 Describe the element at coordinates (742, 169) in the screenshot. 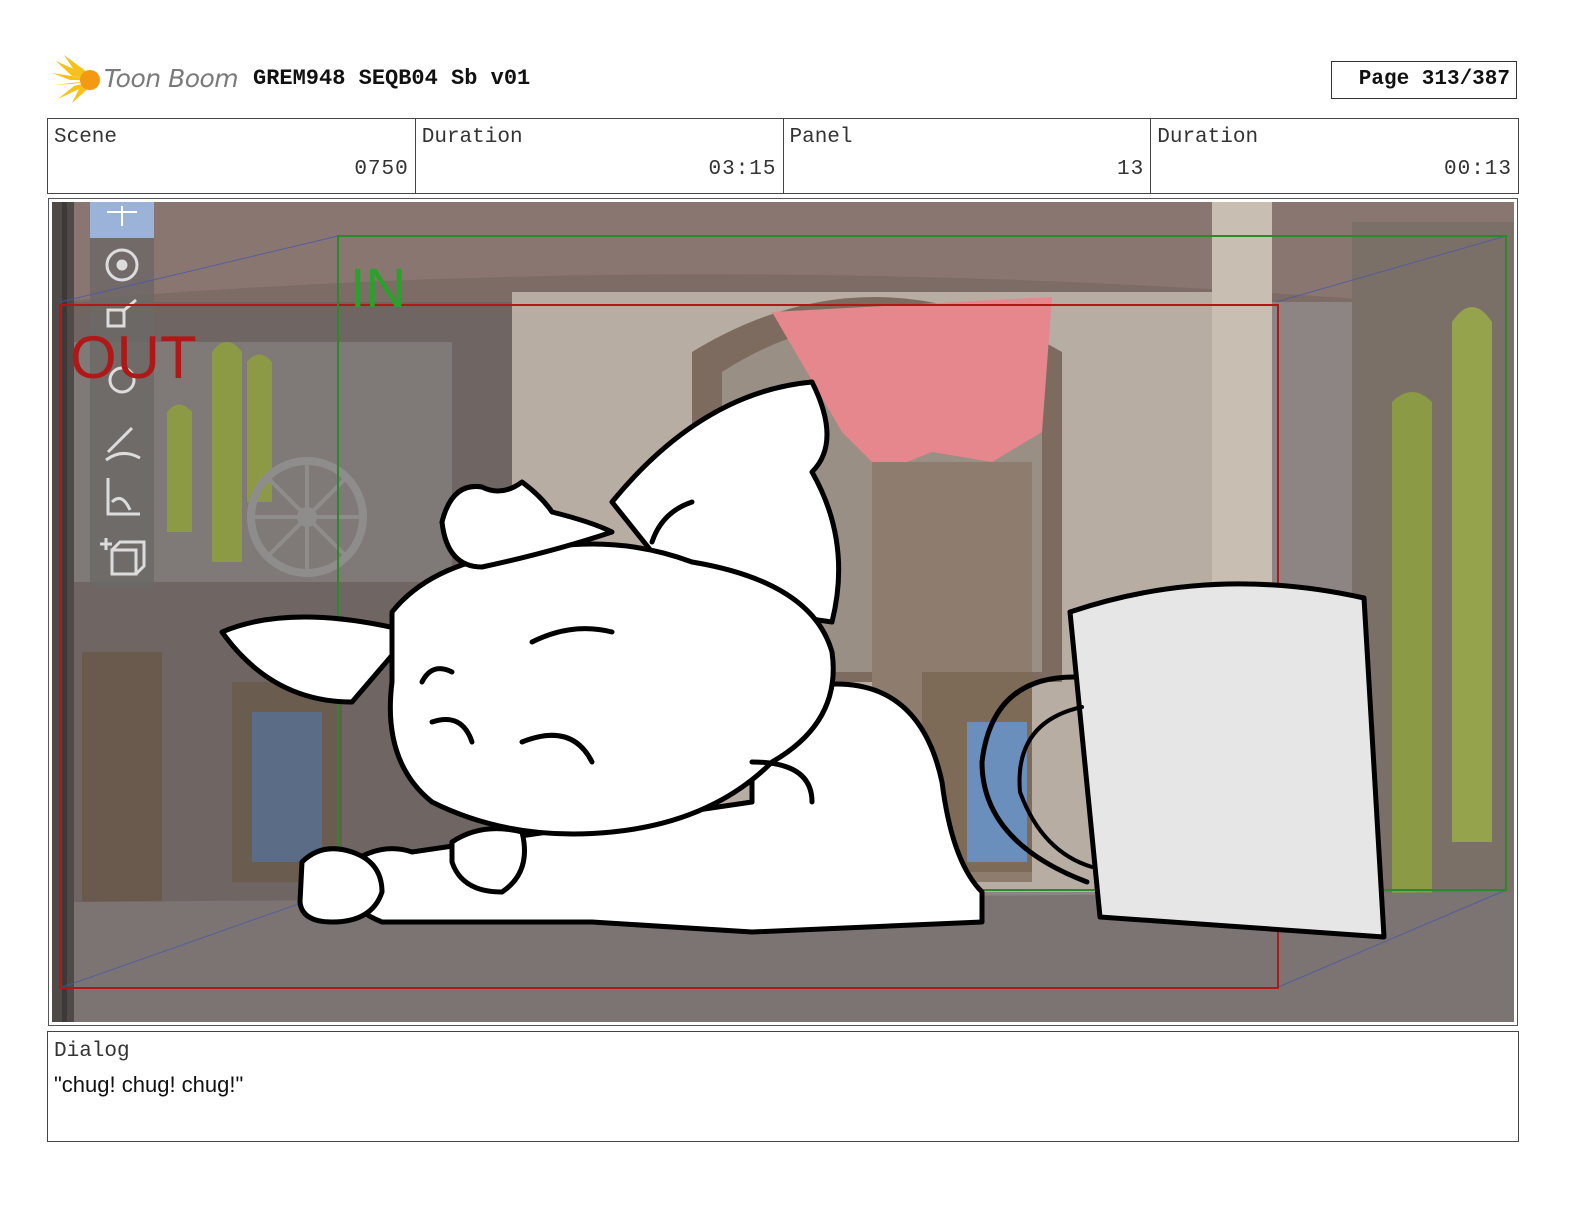

I see `scene-duration-value: 03:15` at that location.